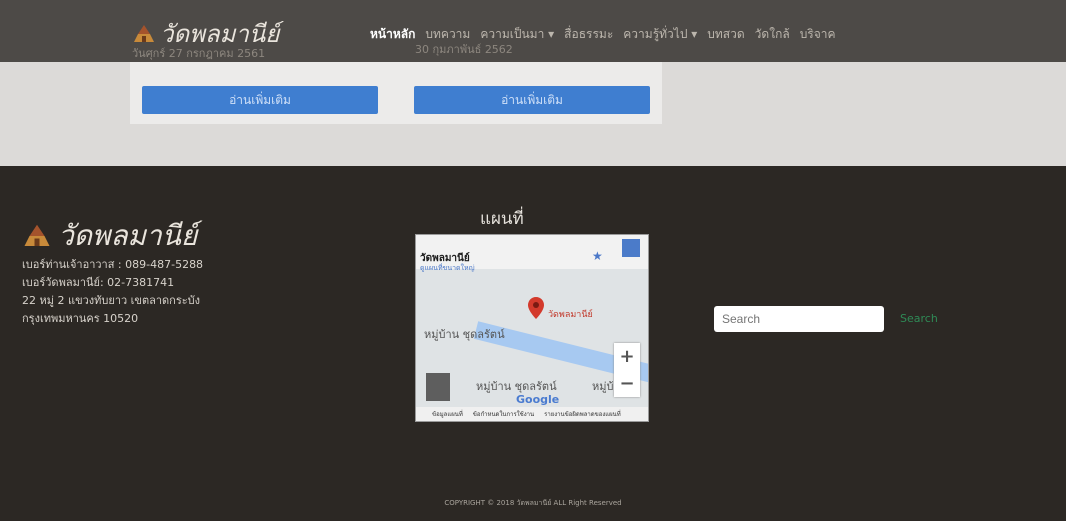 The image size is (1066, 521). I want to click on map-title: แผนที่, so click(502, 219).